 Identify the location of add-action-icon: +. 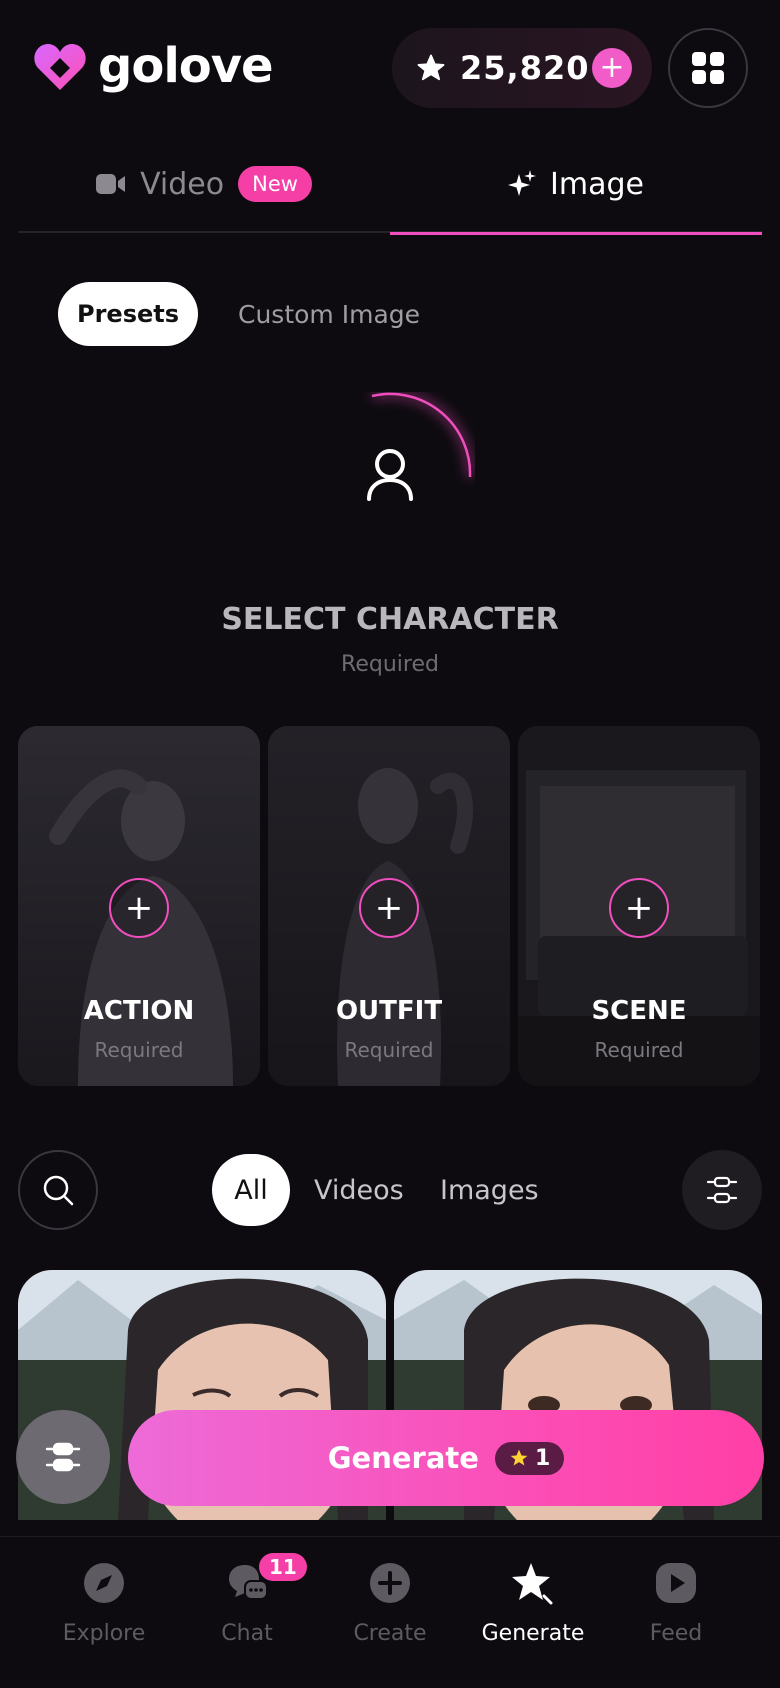
(139, 908).